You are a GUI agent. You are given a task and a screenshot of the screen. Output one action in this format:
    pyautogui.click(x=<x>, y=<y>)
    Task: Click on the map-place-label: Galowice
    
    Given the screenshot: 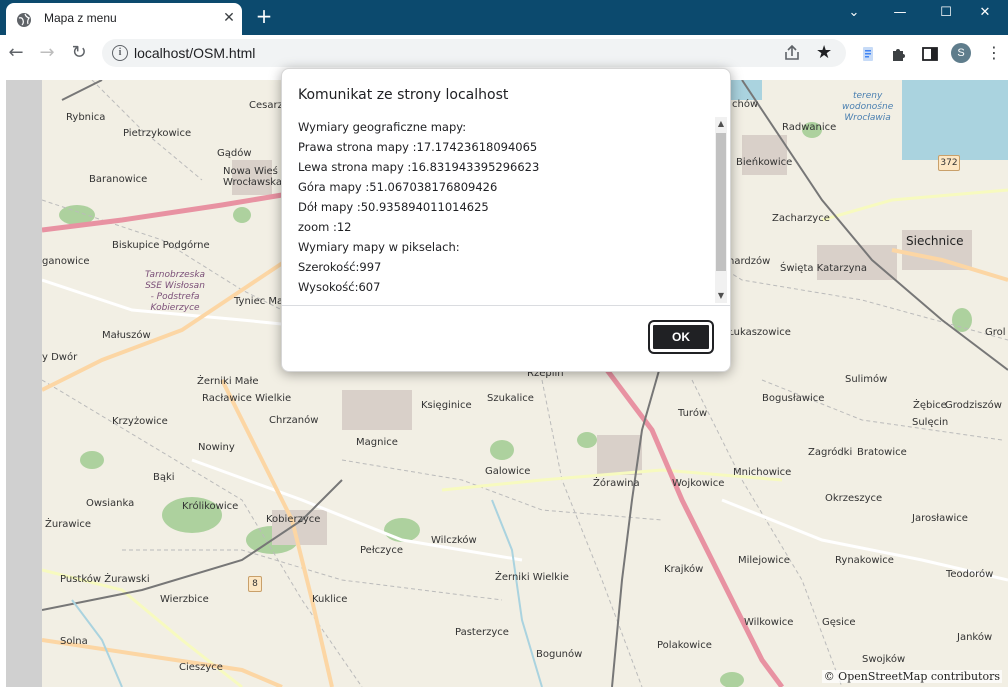 What is the action you would take?
    pyautogui.click(x=508, y=471)
    